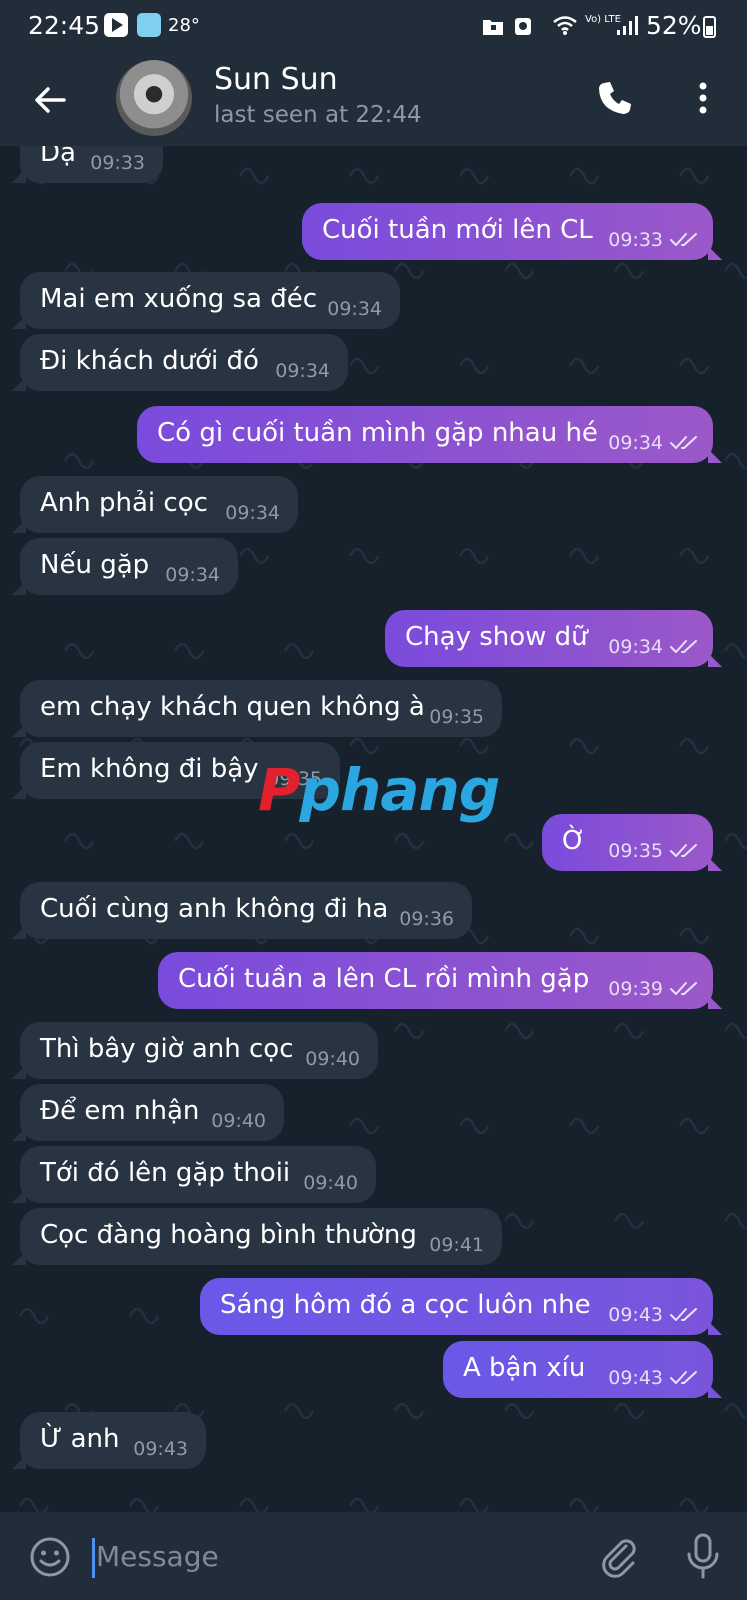  Describe the element at coordinates (373, 100) in the screenshot. I see `chat-header: Sun Sun last seen at 22:44` at that location.